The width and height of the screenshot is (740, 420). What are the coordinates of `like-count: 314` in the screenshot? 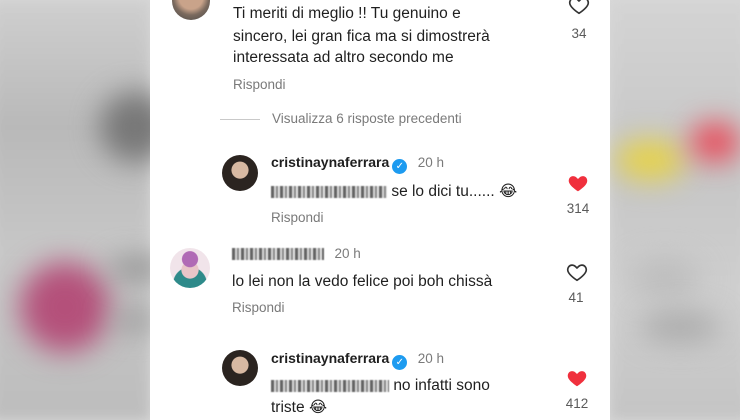 It's located at (578, 208).